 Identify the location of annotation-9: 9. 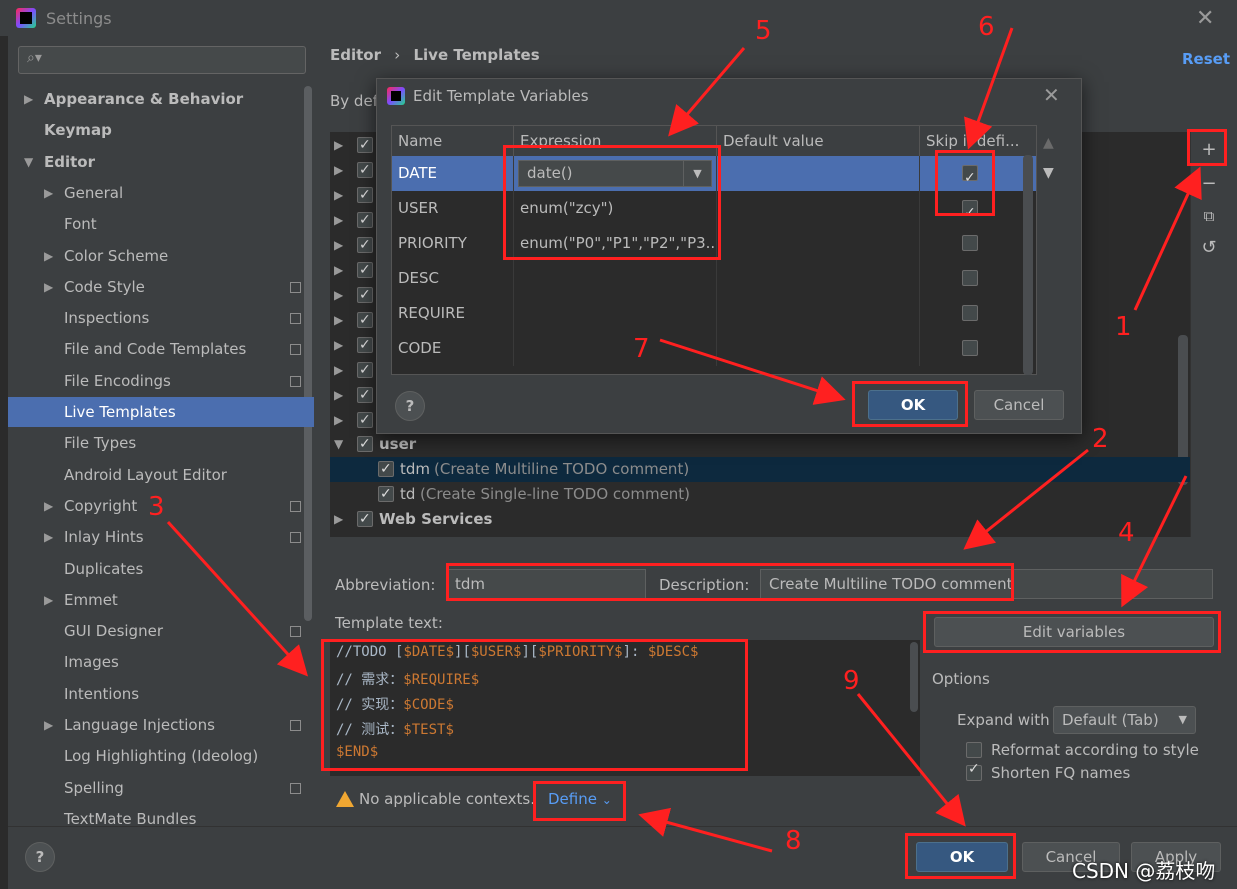
(851, 681).